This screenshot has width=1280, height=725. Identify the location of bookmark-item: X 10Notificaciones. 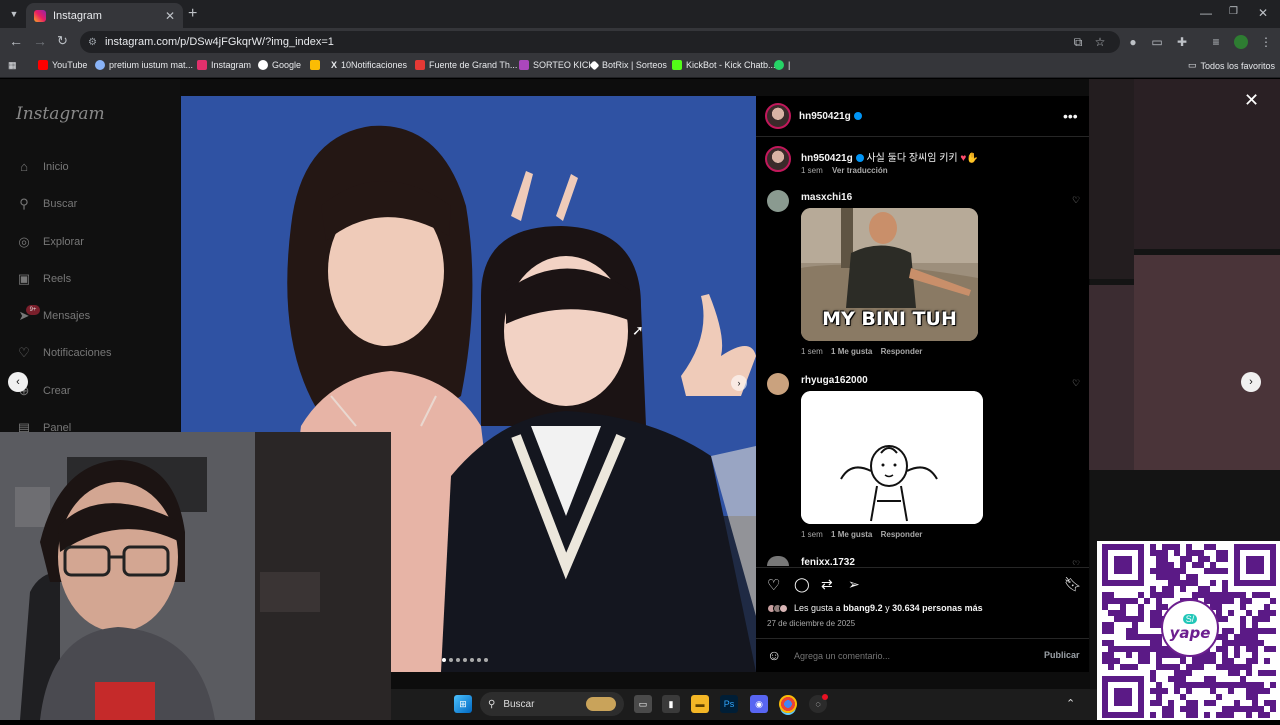
(369, 65).